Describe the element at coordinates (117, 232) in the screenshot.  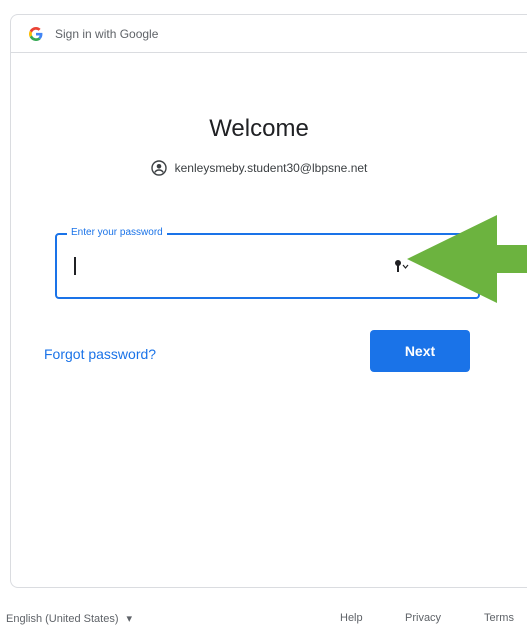
I see `password-label: Enter your password` at that location.